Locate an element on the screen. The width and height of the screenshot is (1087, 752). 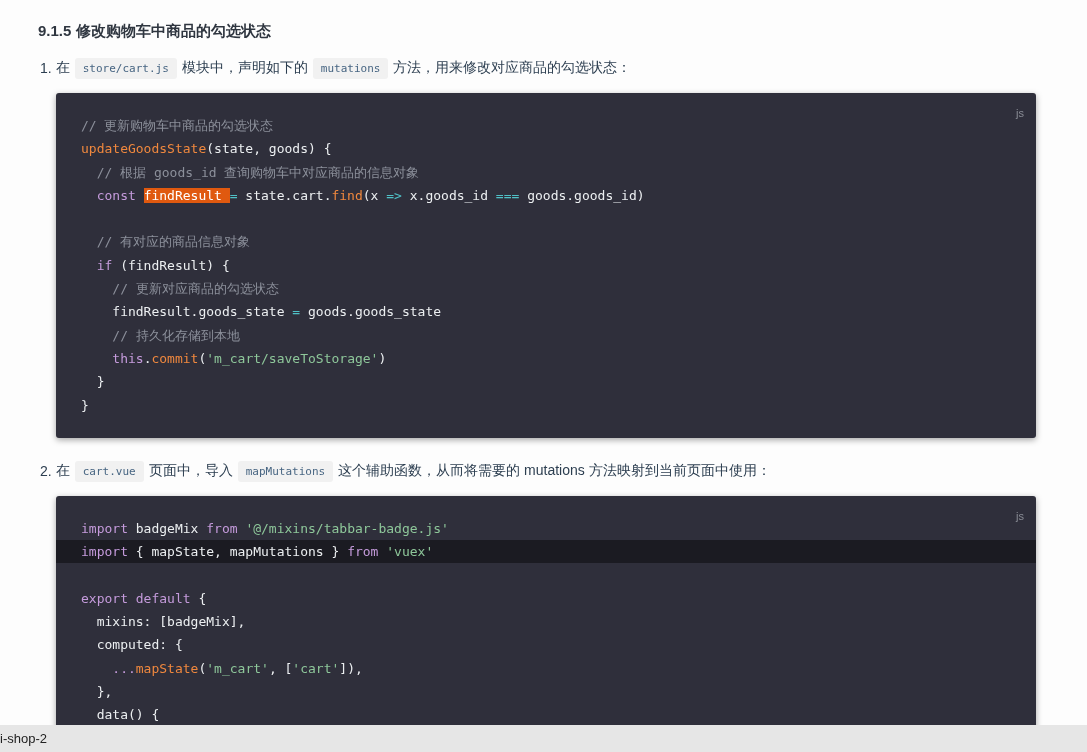
inline-code: mutations is located at coordinates (350, 68).